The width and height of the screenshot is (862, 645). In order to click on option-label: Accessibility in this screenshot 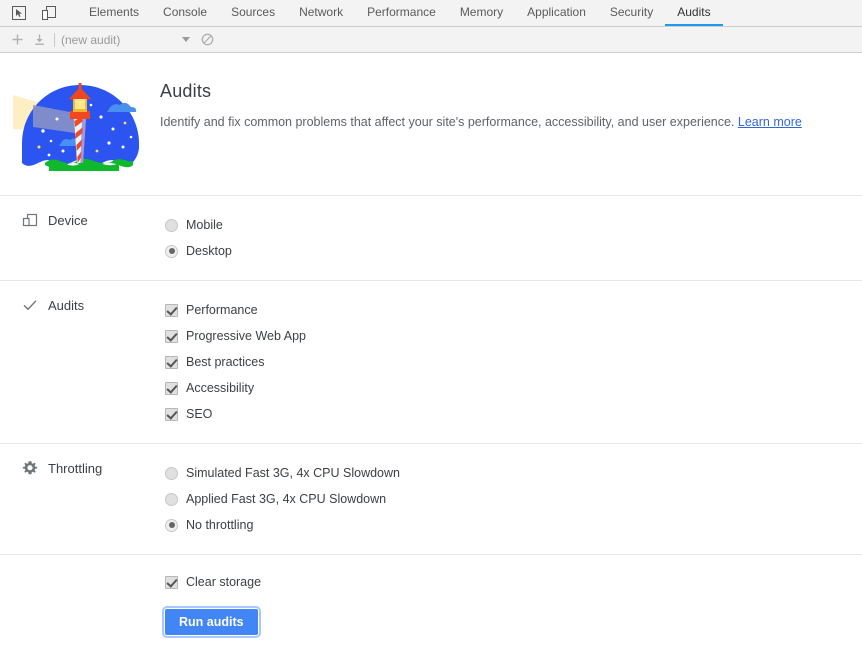, I will do `click(220, 388)`.